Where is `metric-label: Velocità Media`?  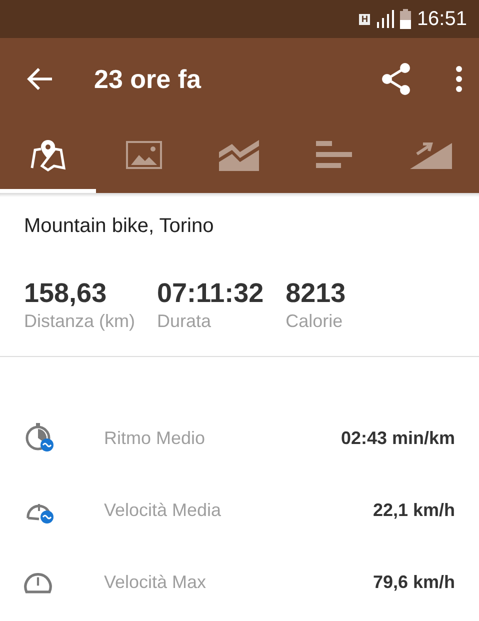
metric-label: Velocità Media is located at coordinates (163, 510).